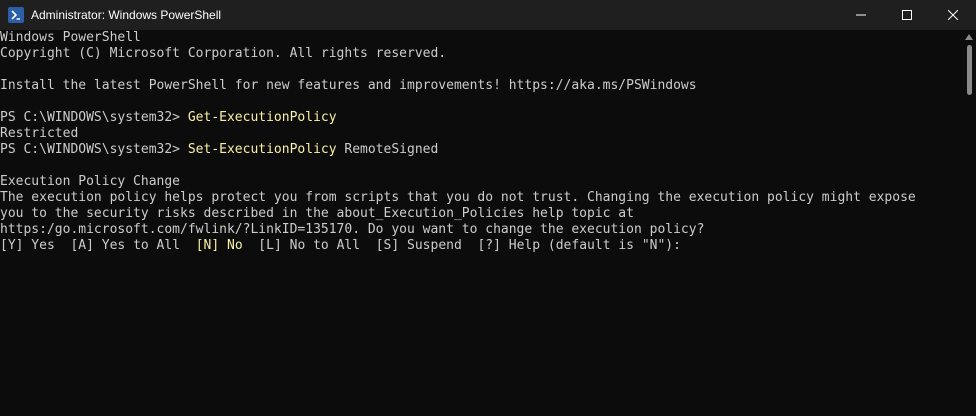 The height and width of the screenshot is (416, 976). I want to click on scroll-up-arrow-icon, so click(969, 37).